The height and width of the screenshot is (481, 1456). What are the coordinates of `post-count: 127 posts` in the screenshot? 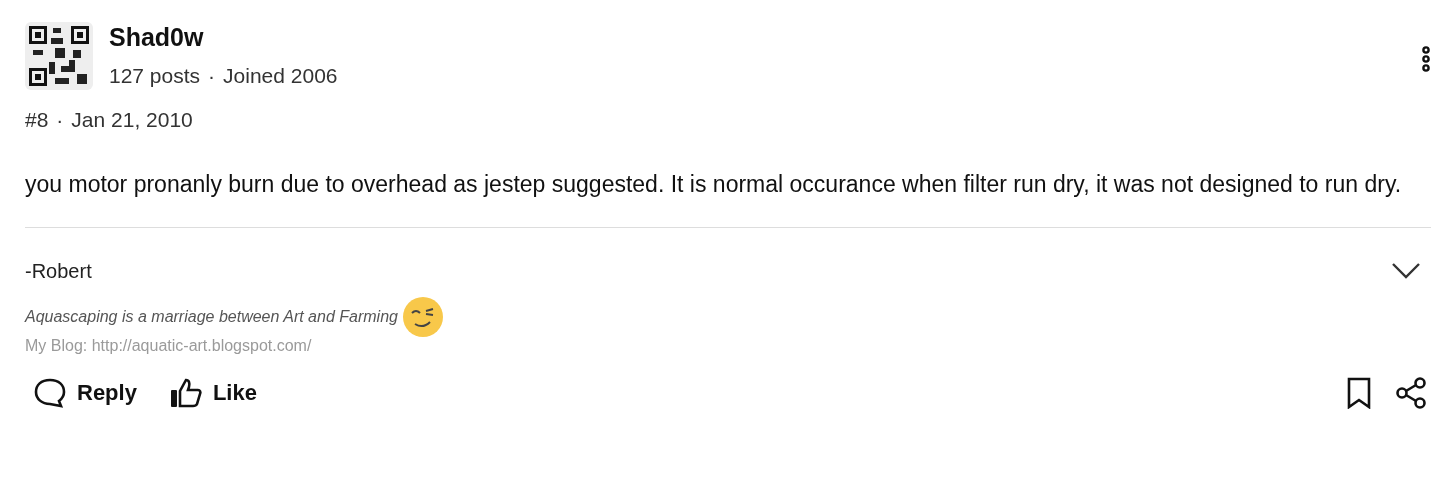 It's located at (155, 76).